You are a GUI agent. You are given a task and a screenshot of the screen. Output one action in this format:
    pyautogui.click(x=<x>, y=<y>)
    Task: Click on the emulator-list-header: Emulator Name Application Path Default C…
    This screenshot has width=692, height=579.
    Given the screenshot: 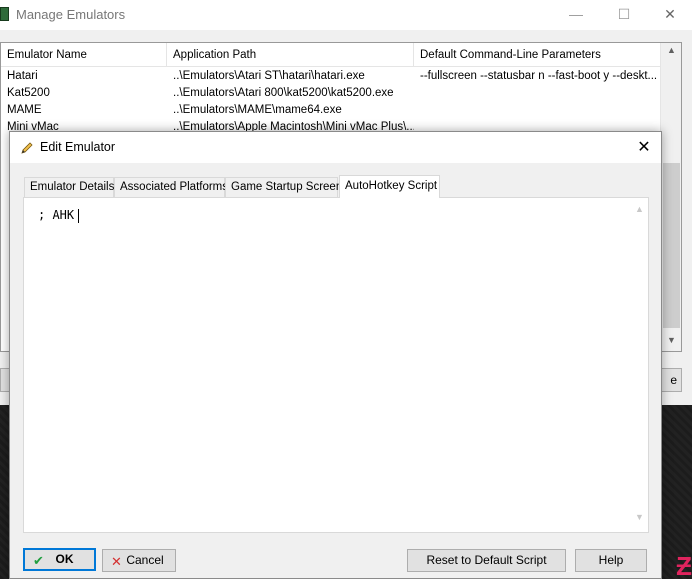 What is the action you would take?
    pyautogui.click(x=331, y=55)
    